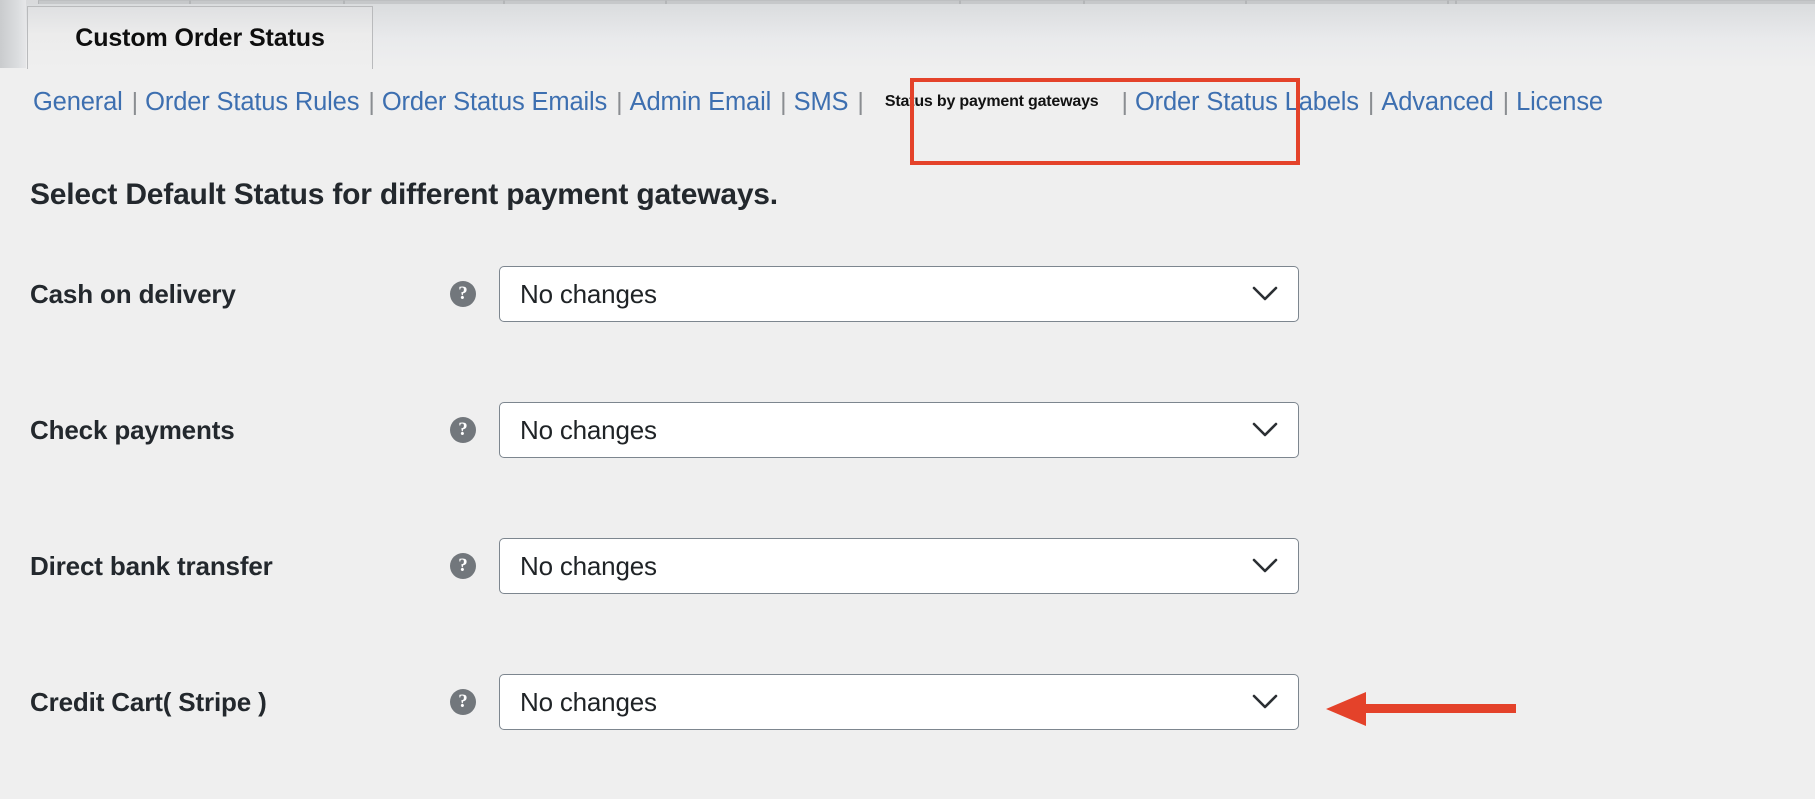 This screenshot has height=799, width=1815. I want to click on field-label-direct-bank-transfer: Direct bank transfer, so click(151, 565).